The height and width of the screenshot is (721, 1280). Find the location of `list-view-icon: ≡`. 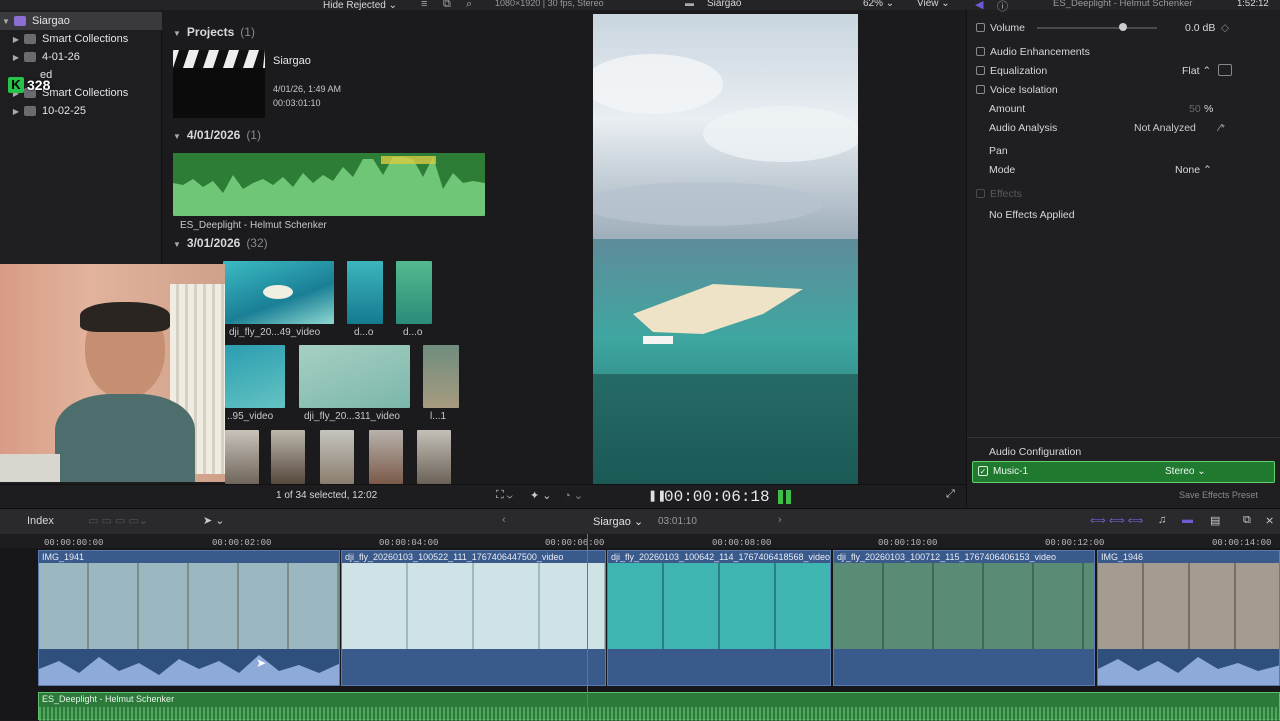

list-view-icon: ≡ is located at coordinates (424, 5).